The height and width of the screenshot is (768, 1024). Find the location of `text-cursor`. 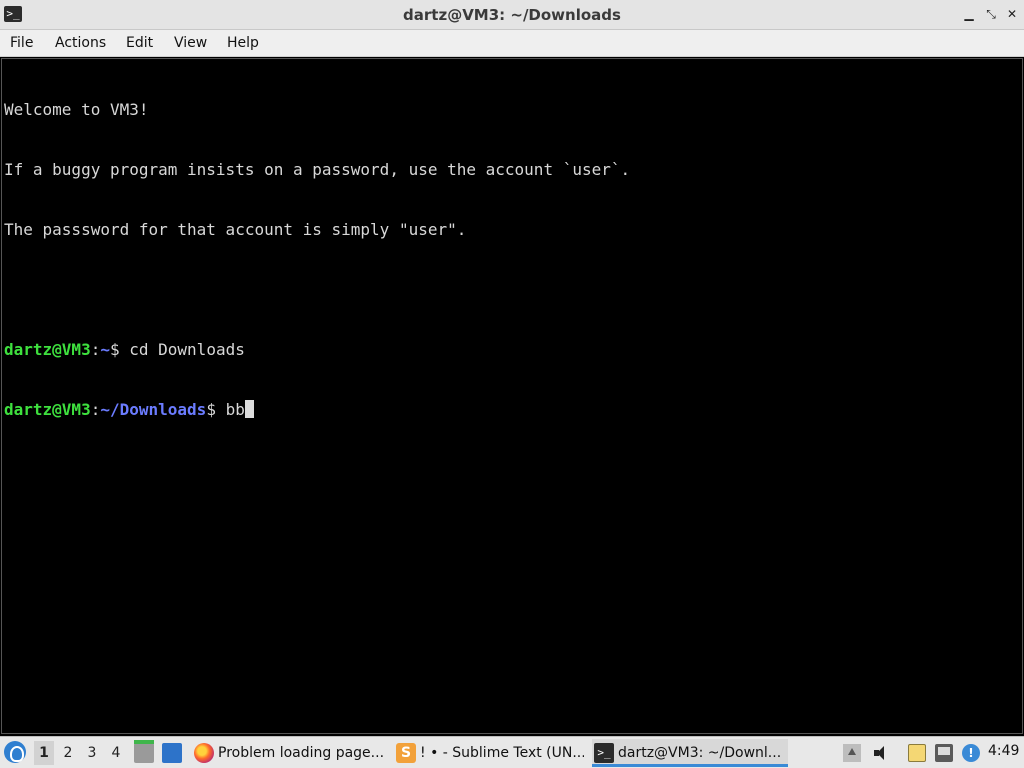

text-cursor is located at coordinates (249, 409).